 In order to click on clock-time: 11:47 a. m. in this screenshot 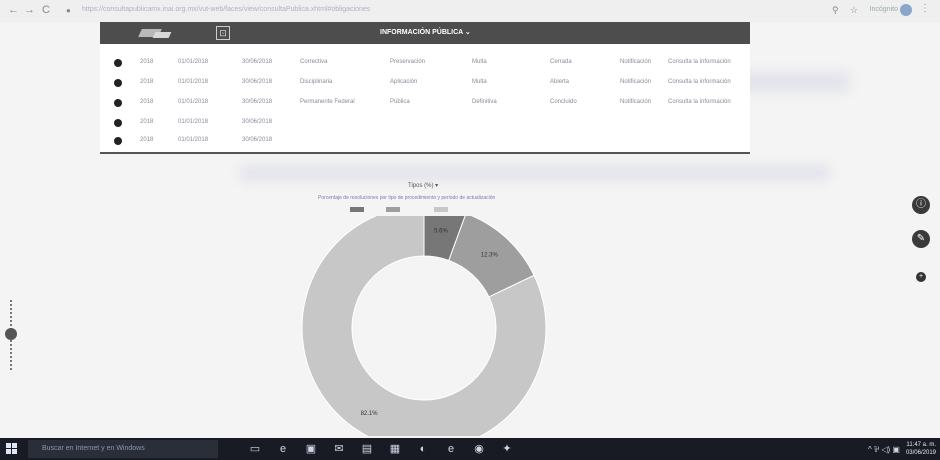, I will do `click(921, 445)`.